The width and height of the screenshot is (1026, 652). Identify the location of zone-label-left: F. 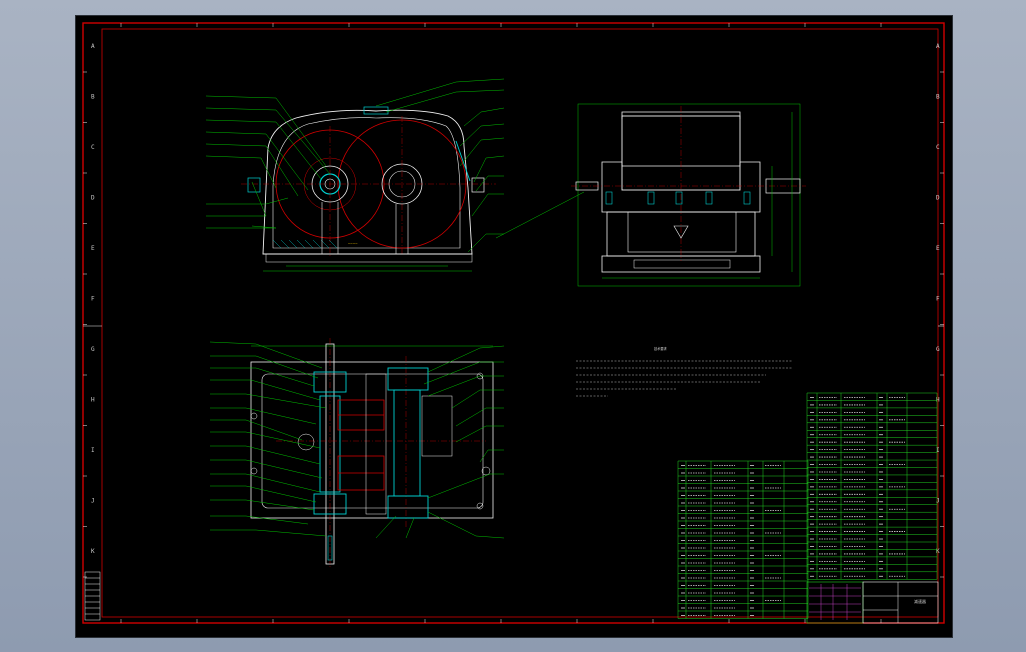
(93, 299).